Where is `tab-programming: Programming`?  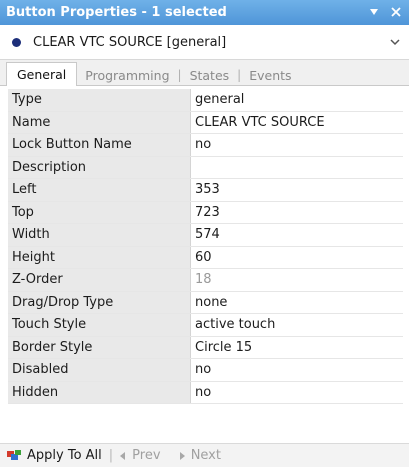
tab-programming: Programming is located at coordinates (127, 75).